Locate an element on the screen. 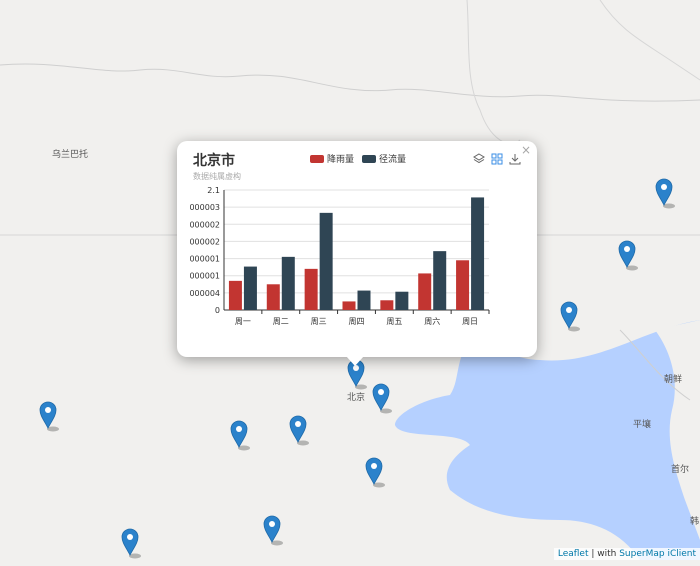  supermap-link: SuperMap iClient is located at coordinates (657, 554).